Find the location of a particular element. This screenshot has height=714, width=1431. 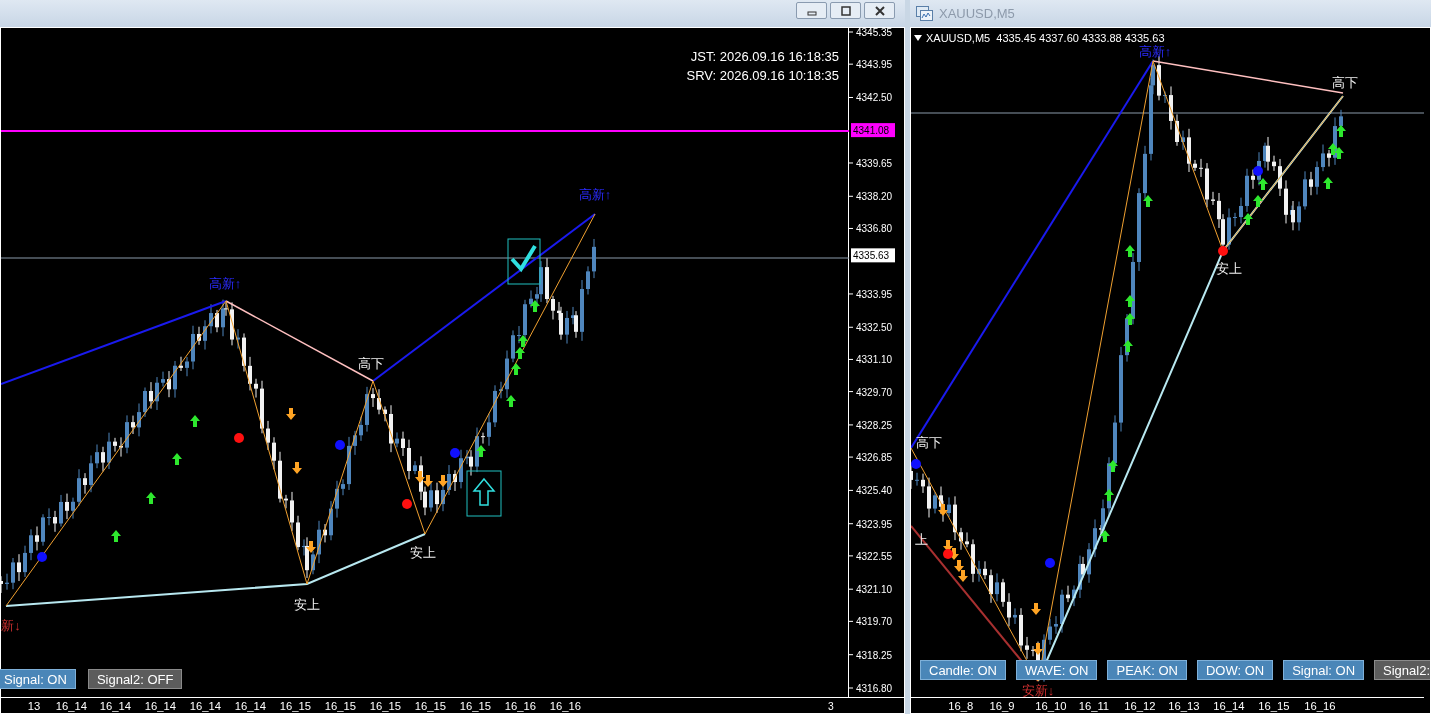

time-tick: 16_11 is located at coordinates (1094, 706).